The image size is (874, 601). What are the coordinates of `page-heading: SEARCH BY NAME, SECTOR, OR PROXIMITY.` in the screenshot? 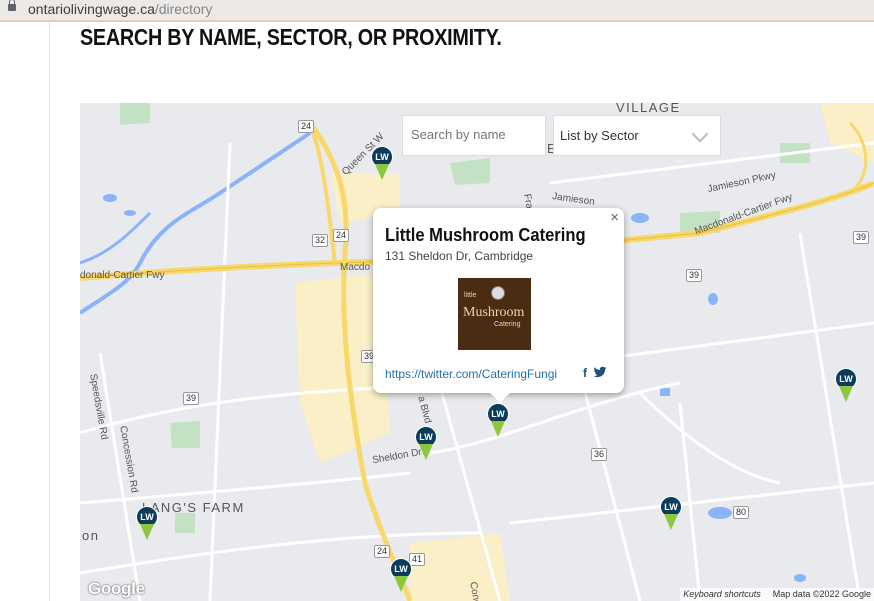 It's located at (291, 37).